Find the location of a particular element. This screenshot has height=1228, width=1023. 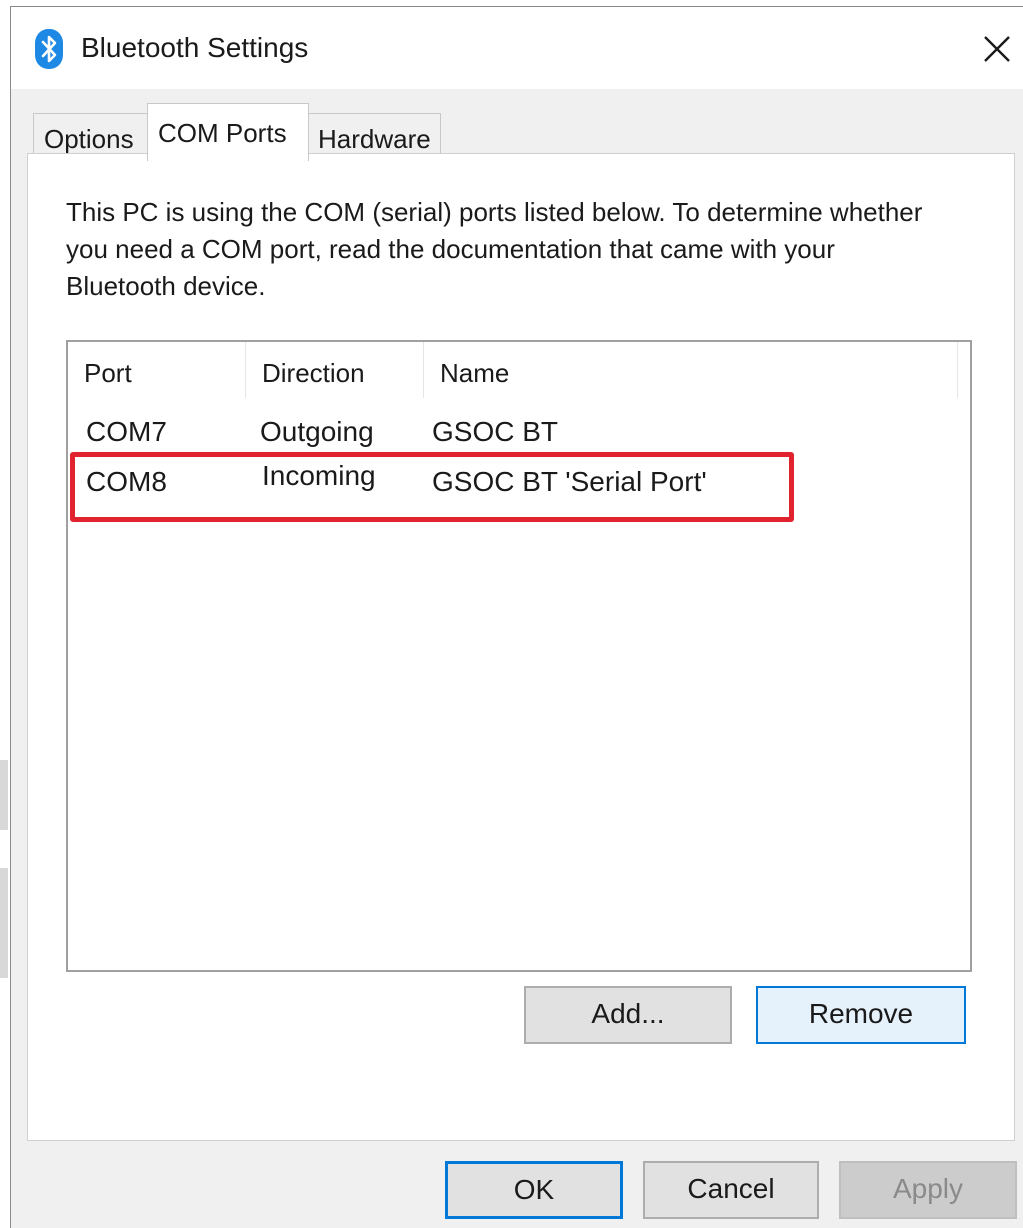

window-title: Bluetooth Settings is located at coordinates (195, 47).